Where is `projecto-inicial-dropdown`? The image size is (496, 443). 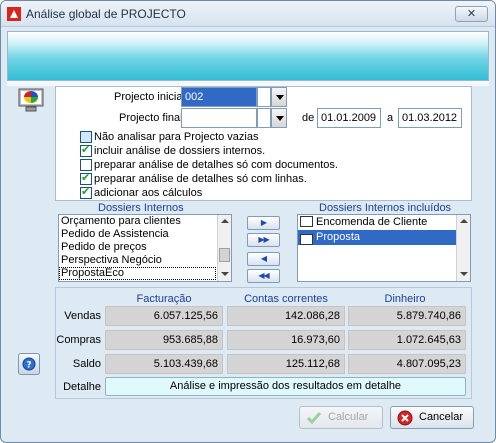
projecto-inicial-dropdown is located at coordinates (279, 97).